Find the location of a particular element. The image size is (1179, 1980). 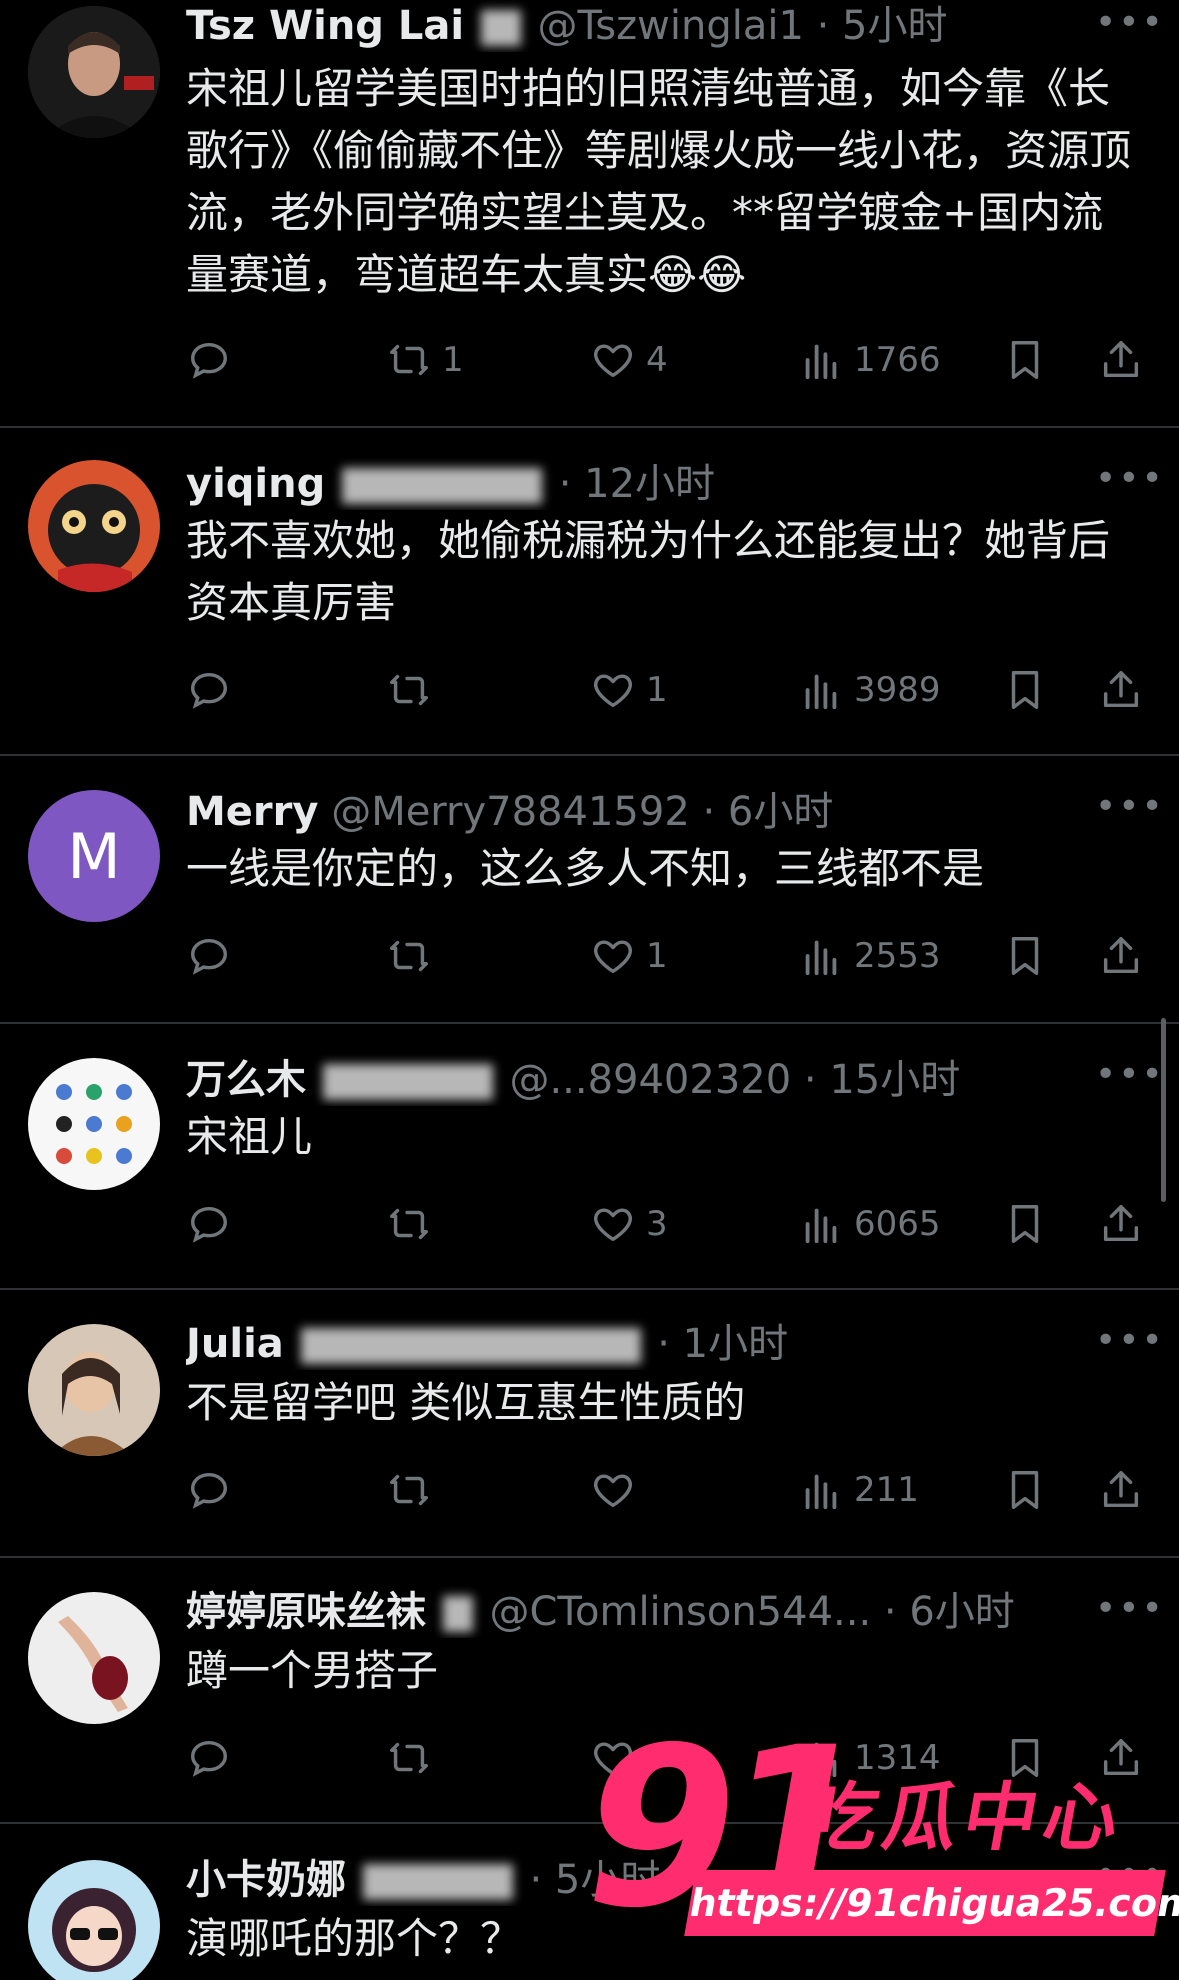

user-handle: @Tszwinglai1 is located at coordinates (670, 26).